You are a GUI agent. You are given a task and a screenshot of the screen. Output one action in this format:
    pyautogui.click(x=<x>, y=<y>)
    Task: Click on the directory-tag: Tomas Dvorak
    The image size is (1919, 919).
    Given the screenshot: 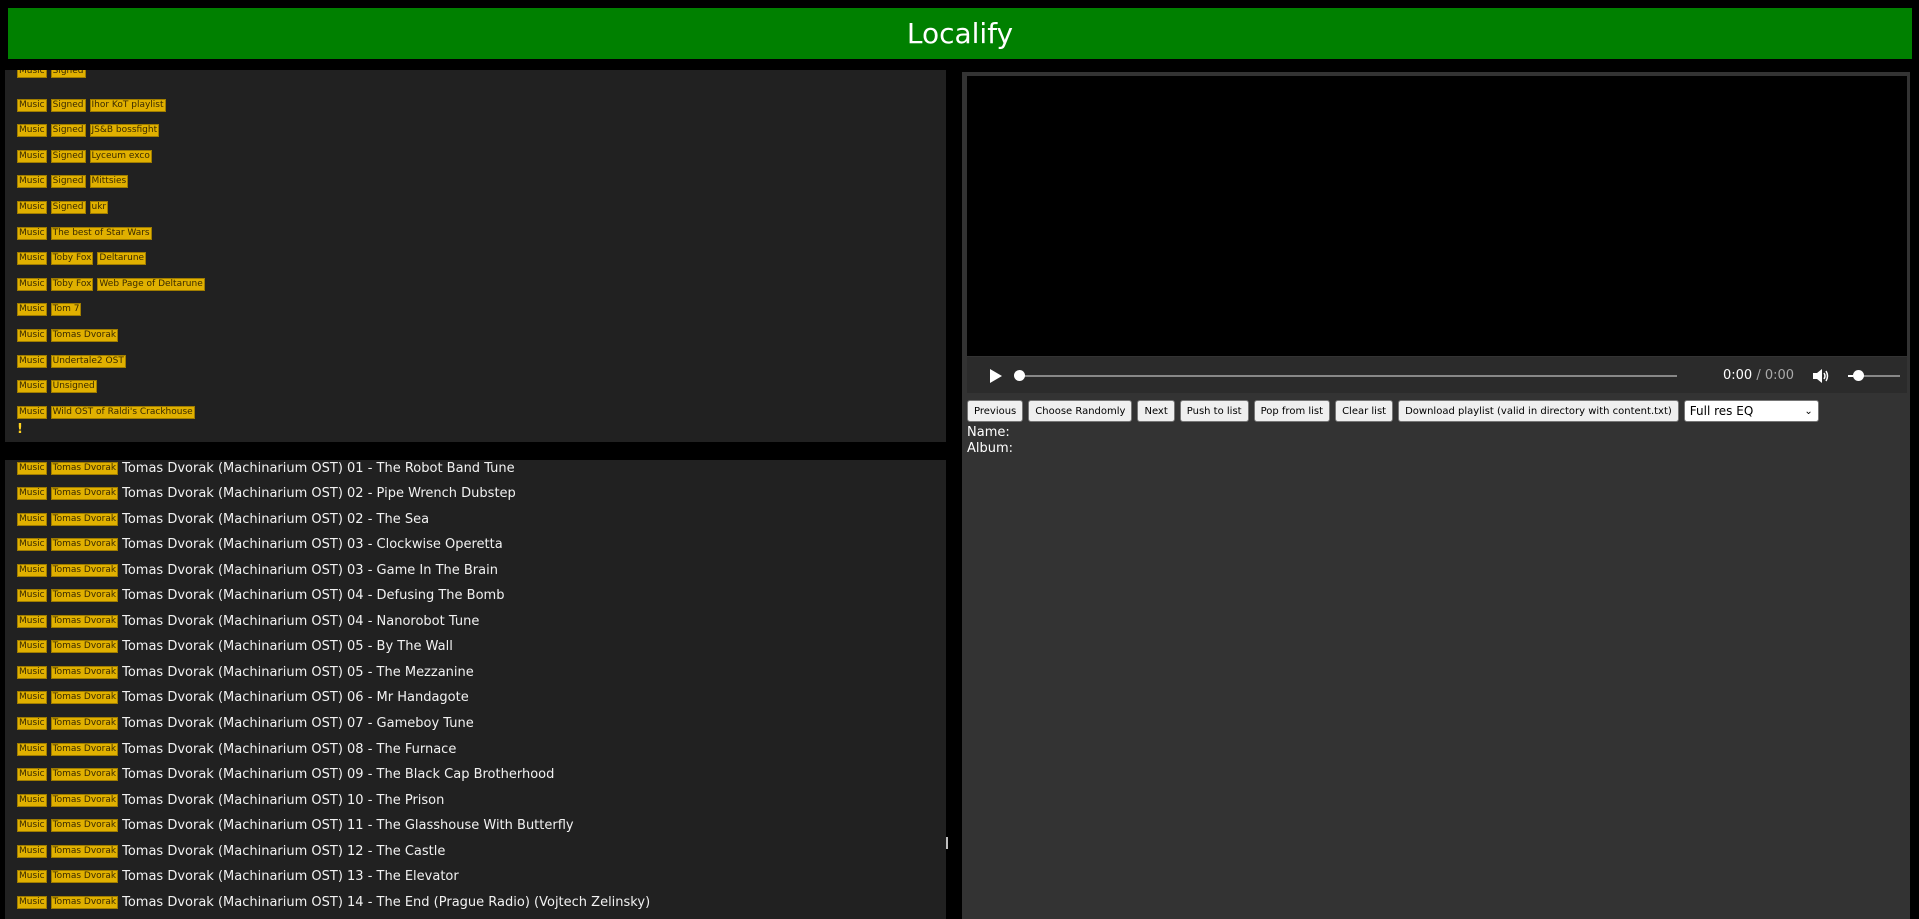 What is the action you would take?
    pyautogui.click(x=84, y=335)
    